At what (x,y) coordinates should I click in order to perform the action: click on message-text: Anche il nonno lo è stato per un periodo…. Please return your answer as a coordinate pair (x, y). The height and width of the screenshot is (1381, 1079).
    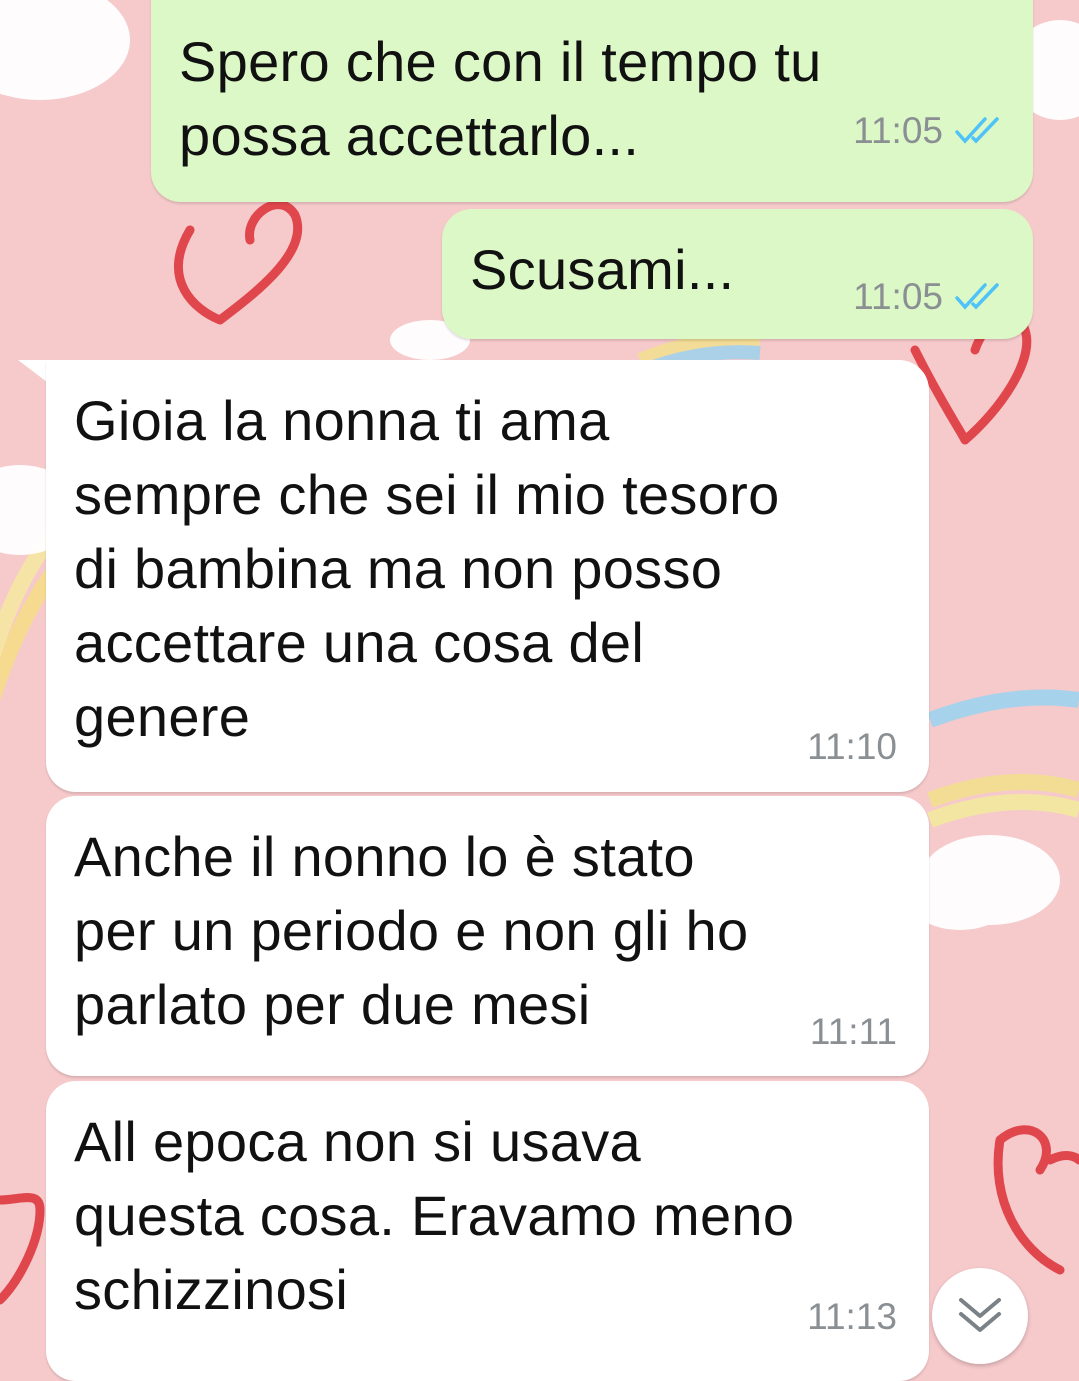
    Looking at the image, I should click on (411, 930).